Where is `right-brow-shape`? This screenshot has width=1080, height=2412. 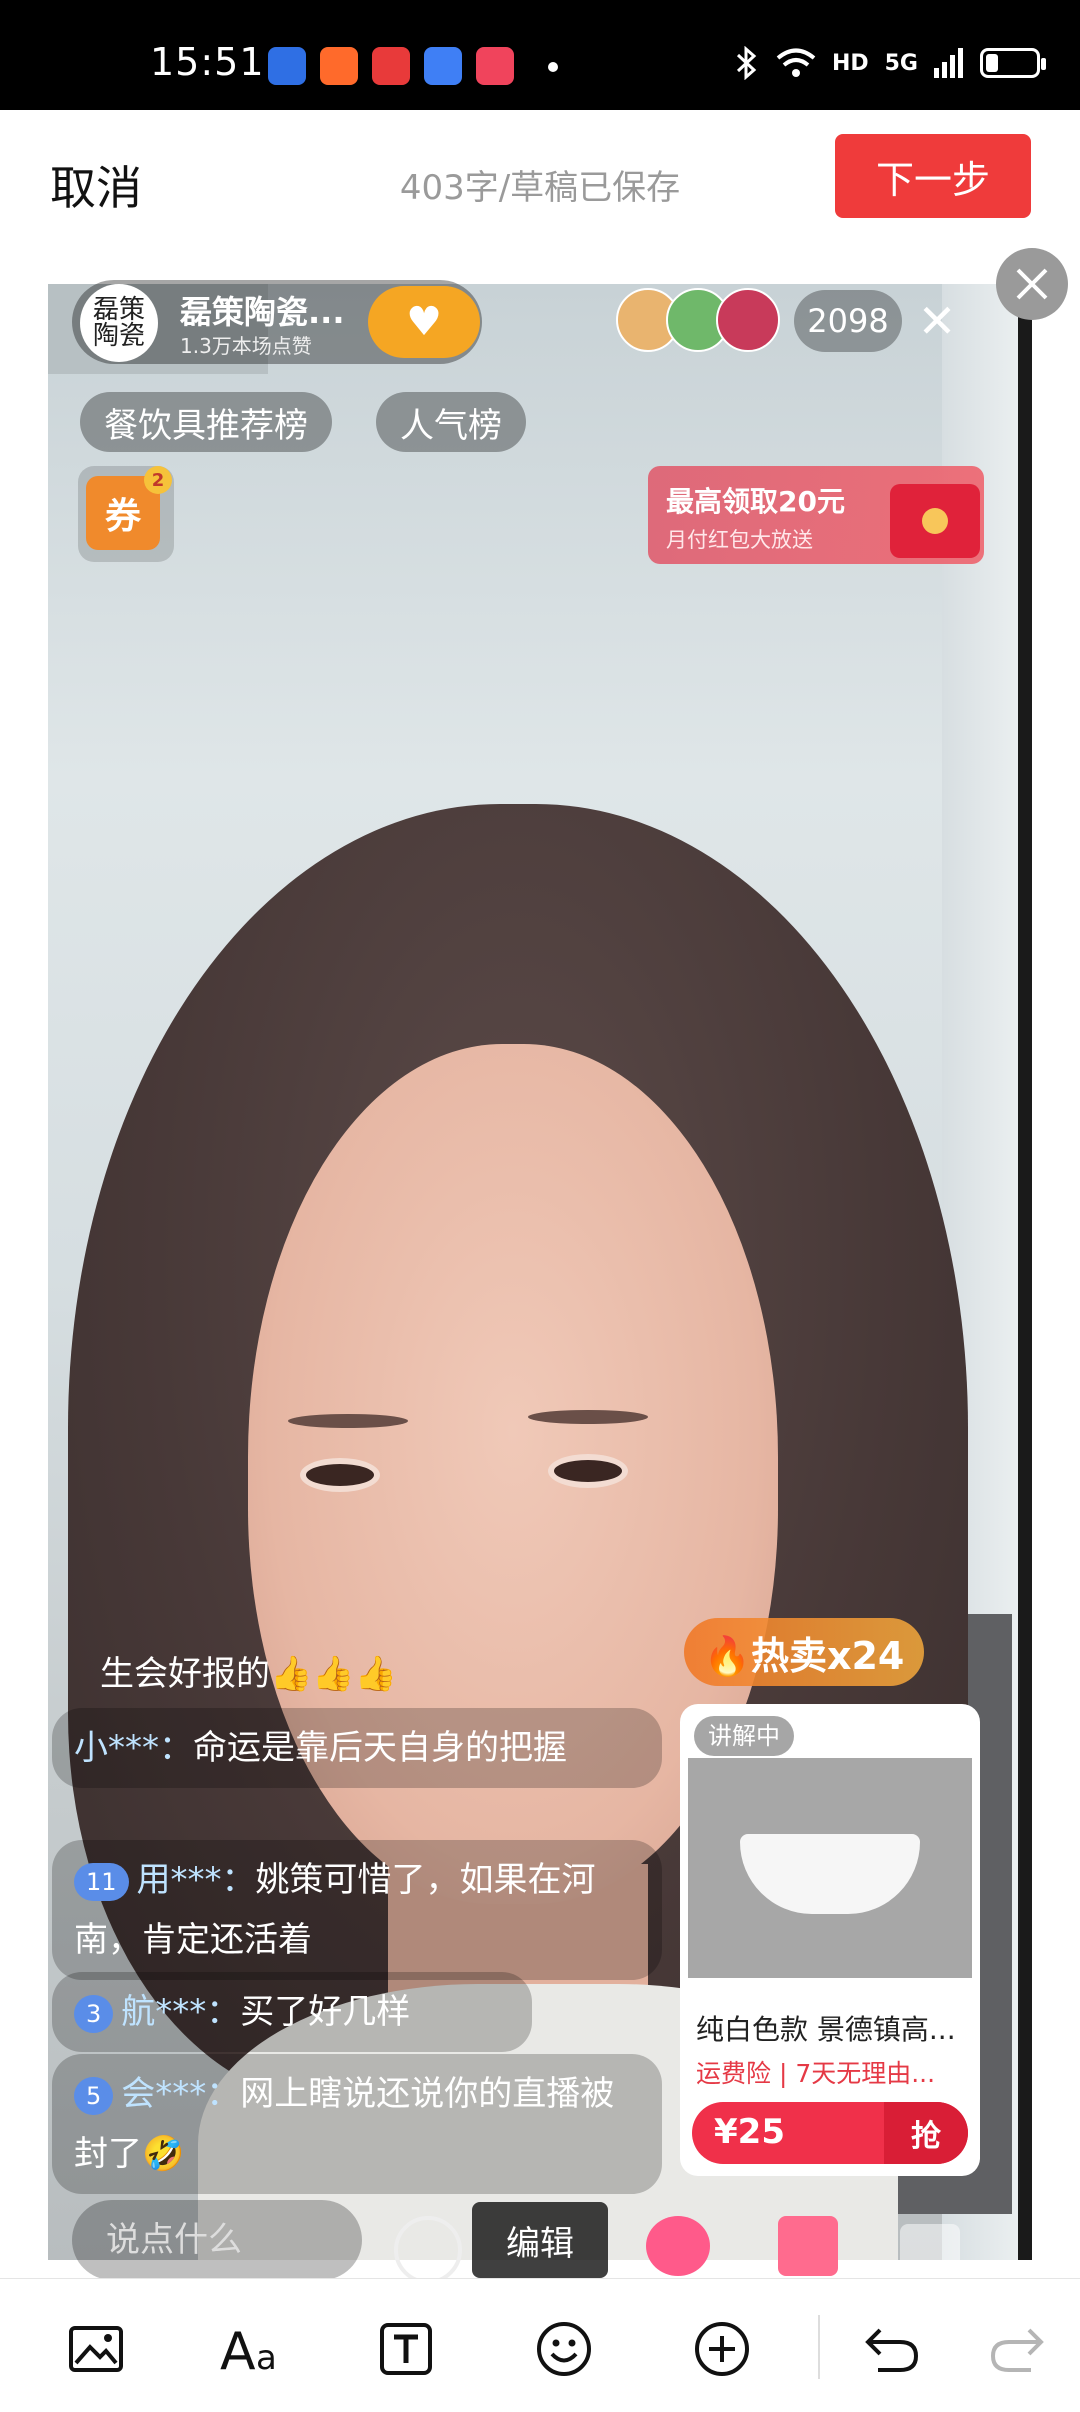
right-brow-shape is located at coordinates (588, 1417).